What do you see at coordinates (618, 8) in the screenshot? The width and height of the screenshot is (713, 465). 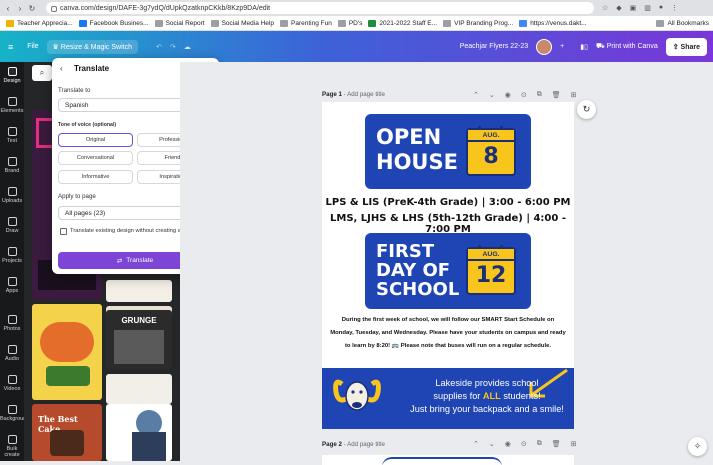 I see `extension-icon: ◆` at bounding box center [618, 8].